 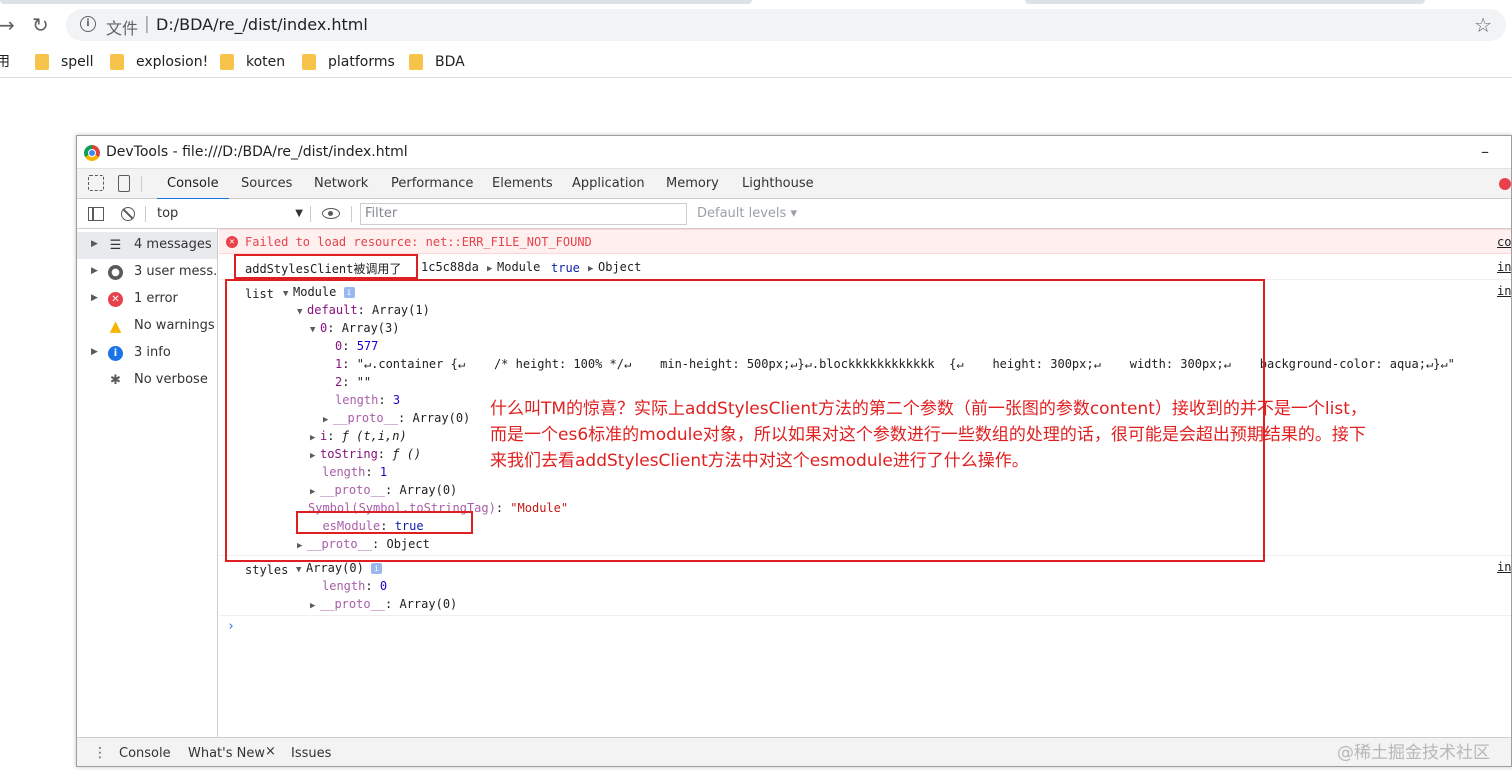 What do you see at coordinates (1504, 242) in the screenshot?
I see `source-link: cor` at bounding box center [1504, 242].